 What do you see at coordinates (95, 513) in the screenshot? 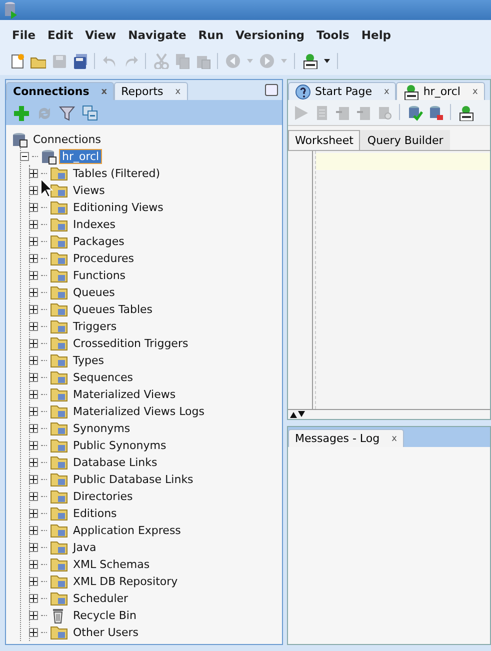
I see `tree-item: Editions` at bounding box center [95, 513].